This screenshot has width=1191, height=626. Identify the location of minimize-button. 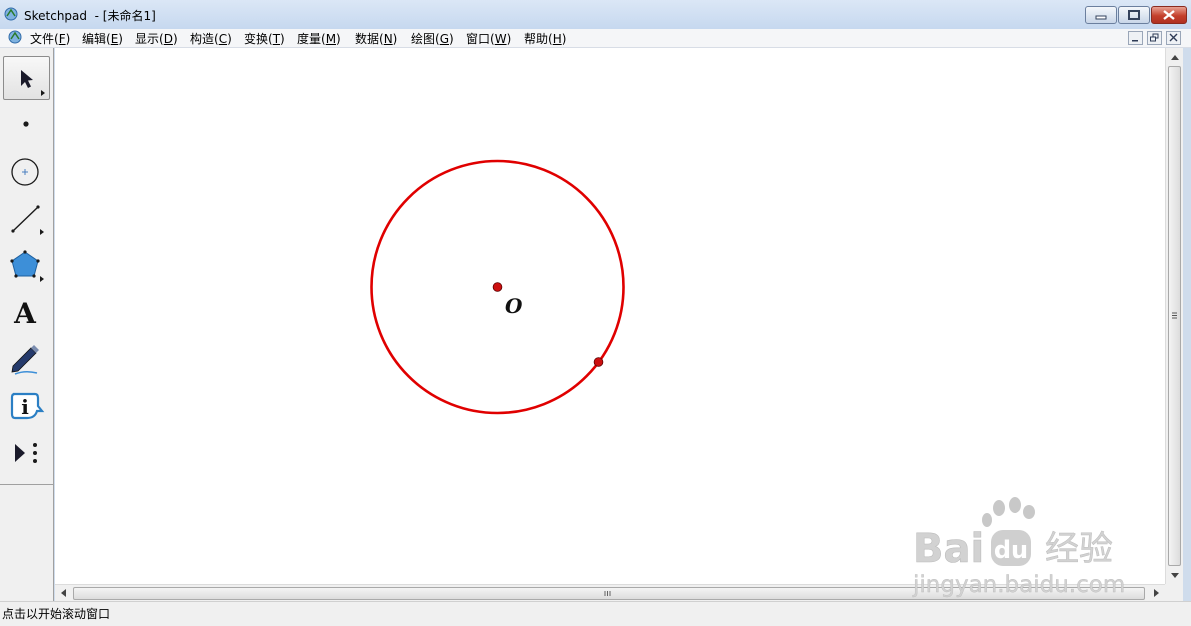
(1101, 15).